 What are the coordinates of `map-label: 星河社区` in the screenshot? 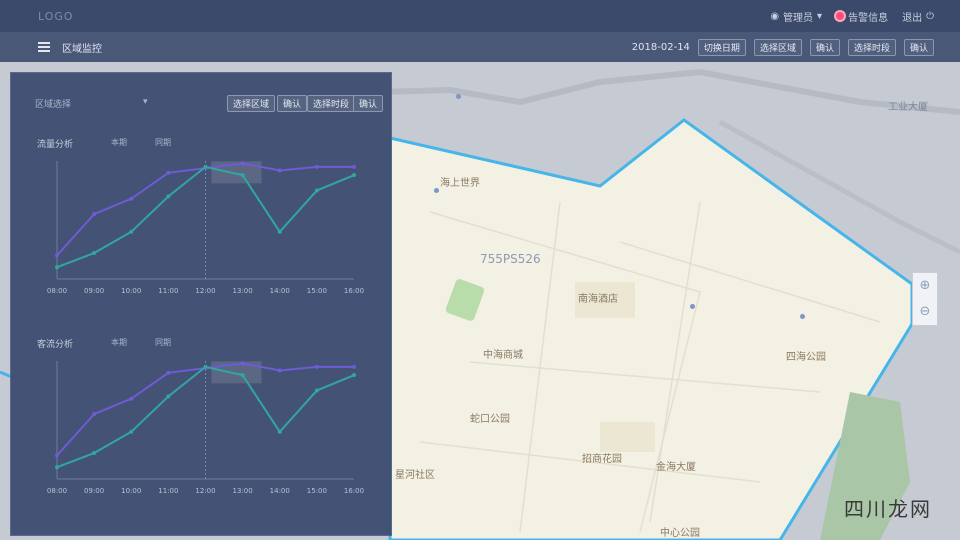 It's located at (415, 475).